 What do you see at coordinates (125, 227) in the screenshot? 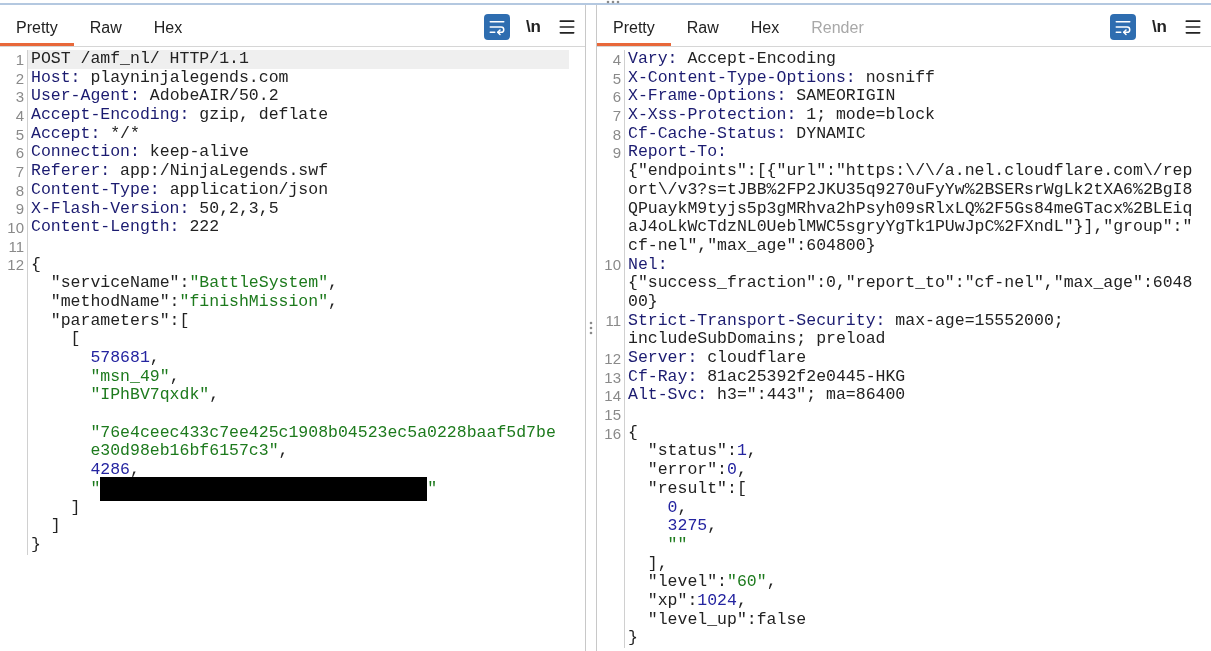
I see `code-line: Content-Length: 222` at bounding box center [125, 227].